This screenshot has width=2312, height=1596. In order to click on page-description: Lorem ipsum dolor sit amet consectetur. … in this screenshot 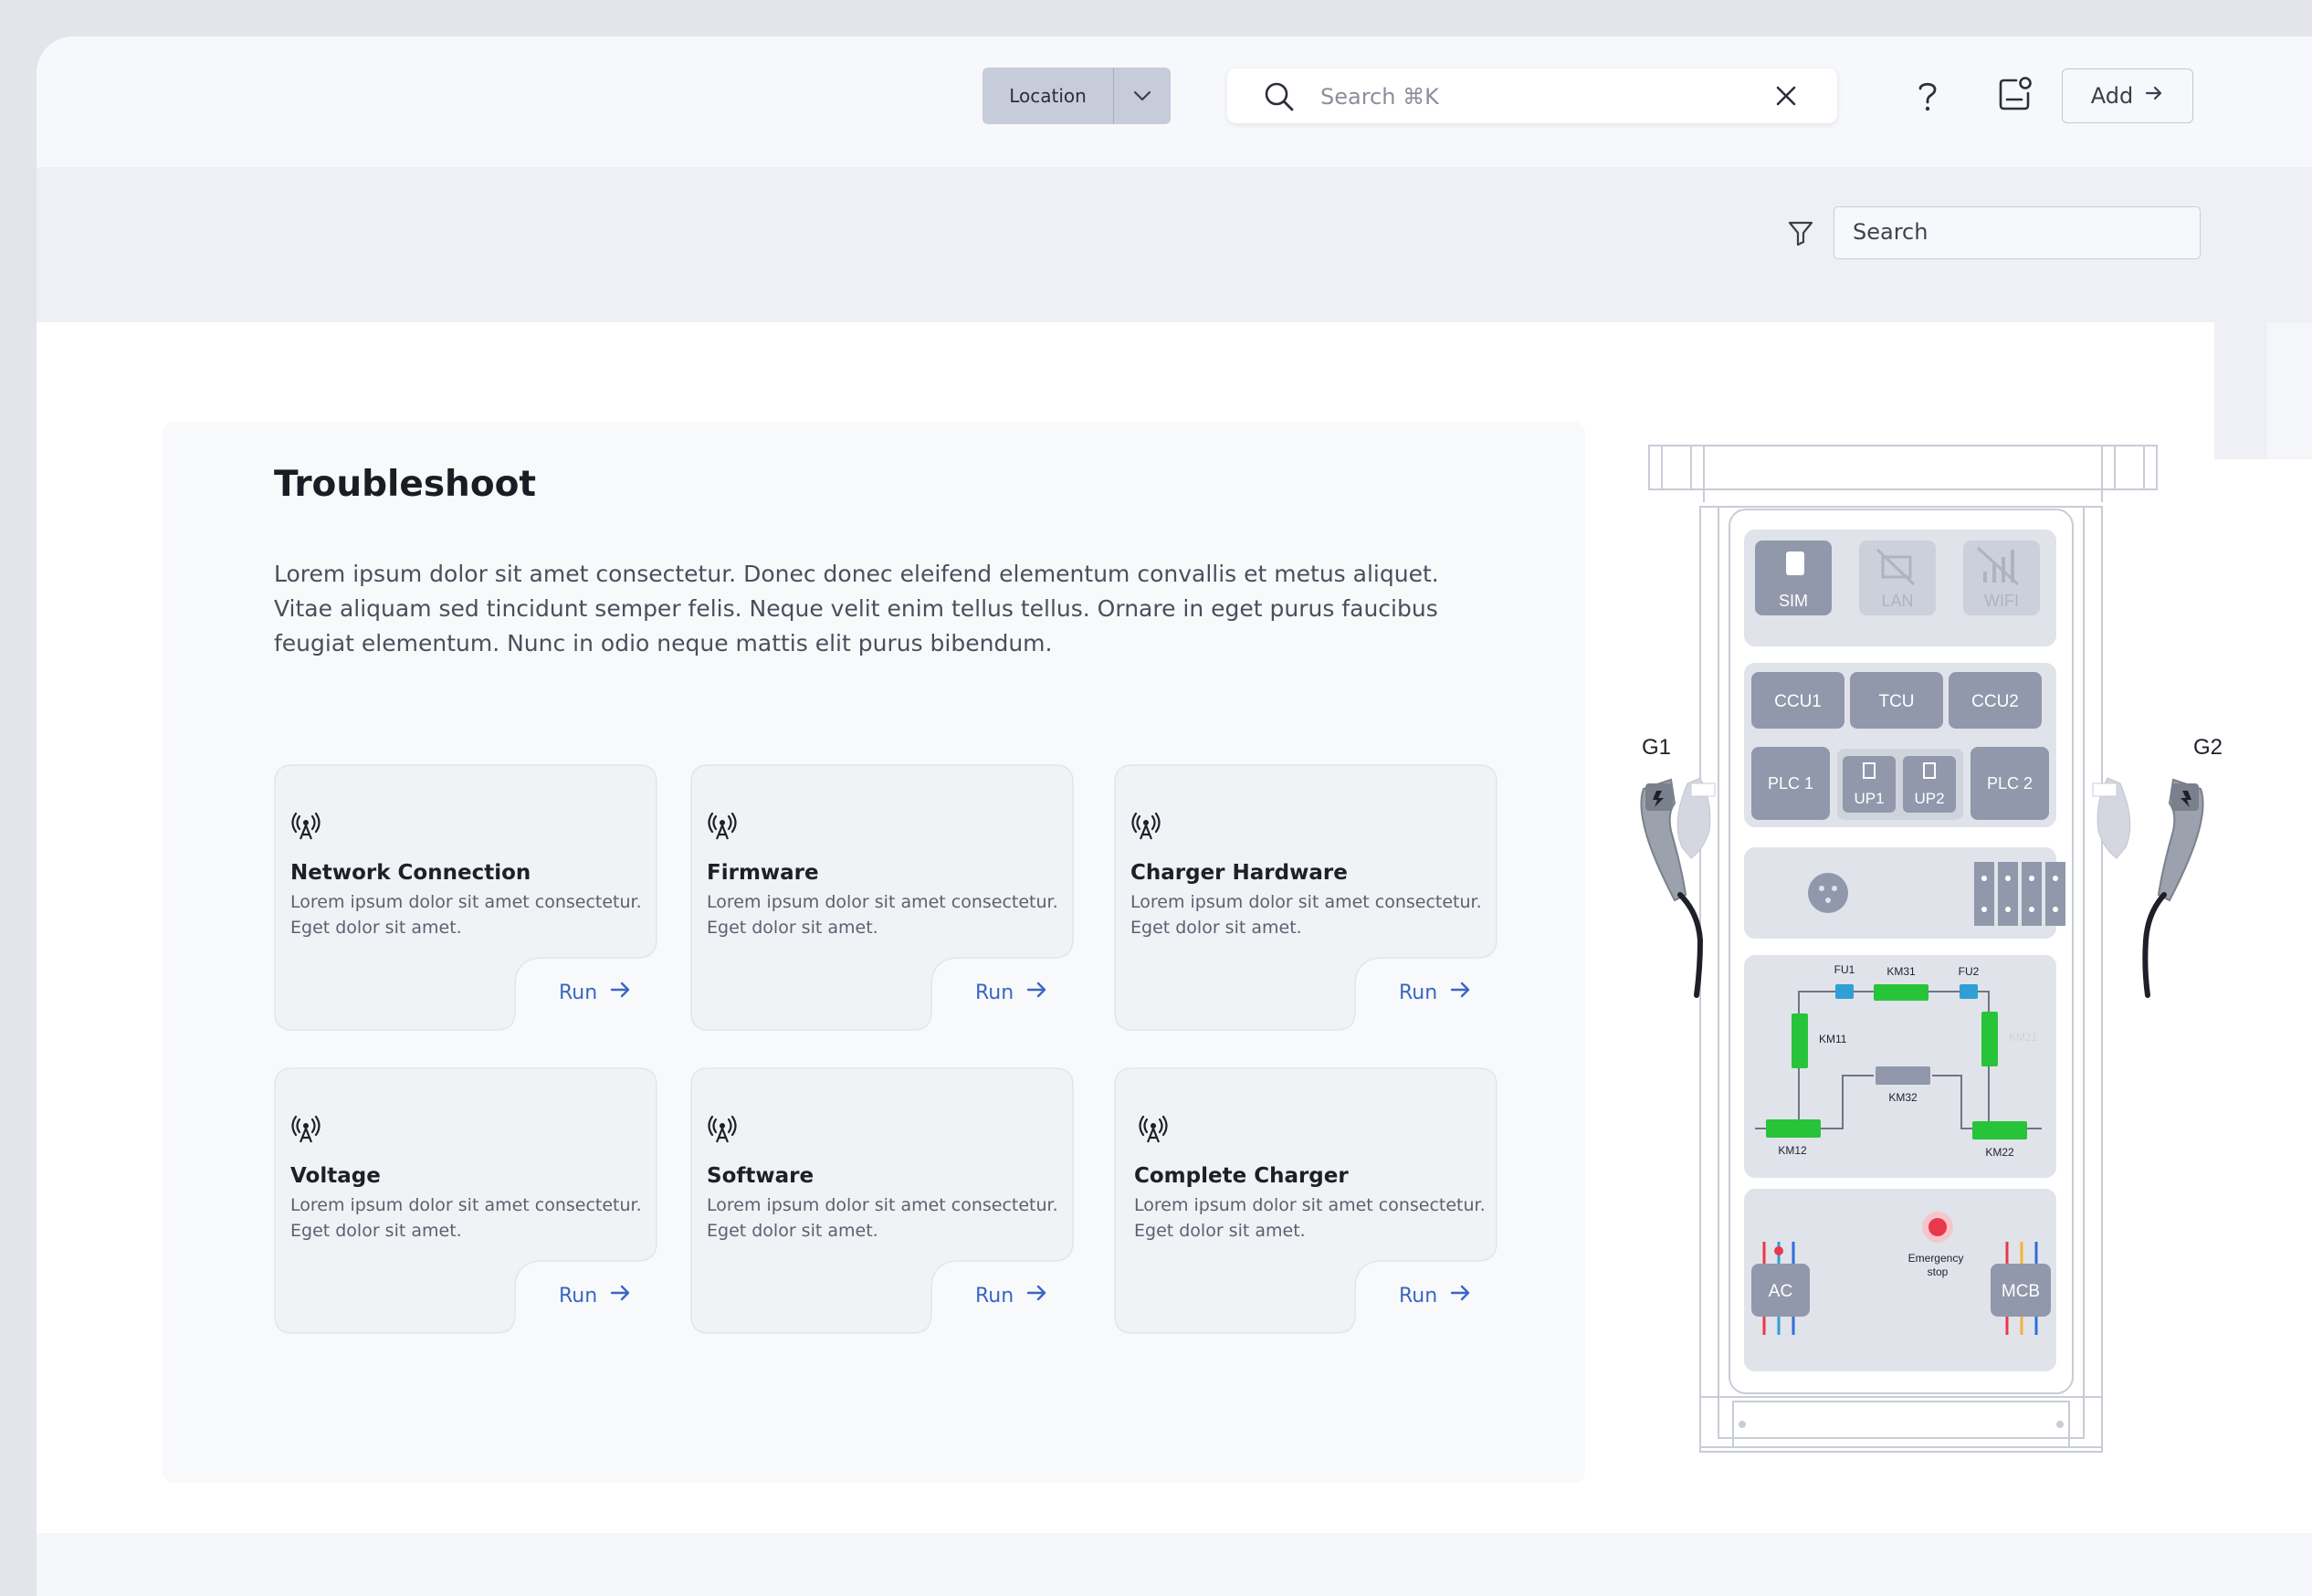, I will do `click(856, 608)`.